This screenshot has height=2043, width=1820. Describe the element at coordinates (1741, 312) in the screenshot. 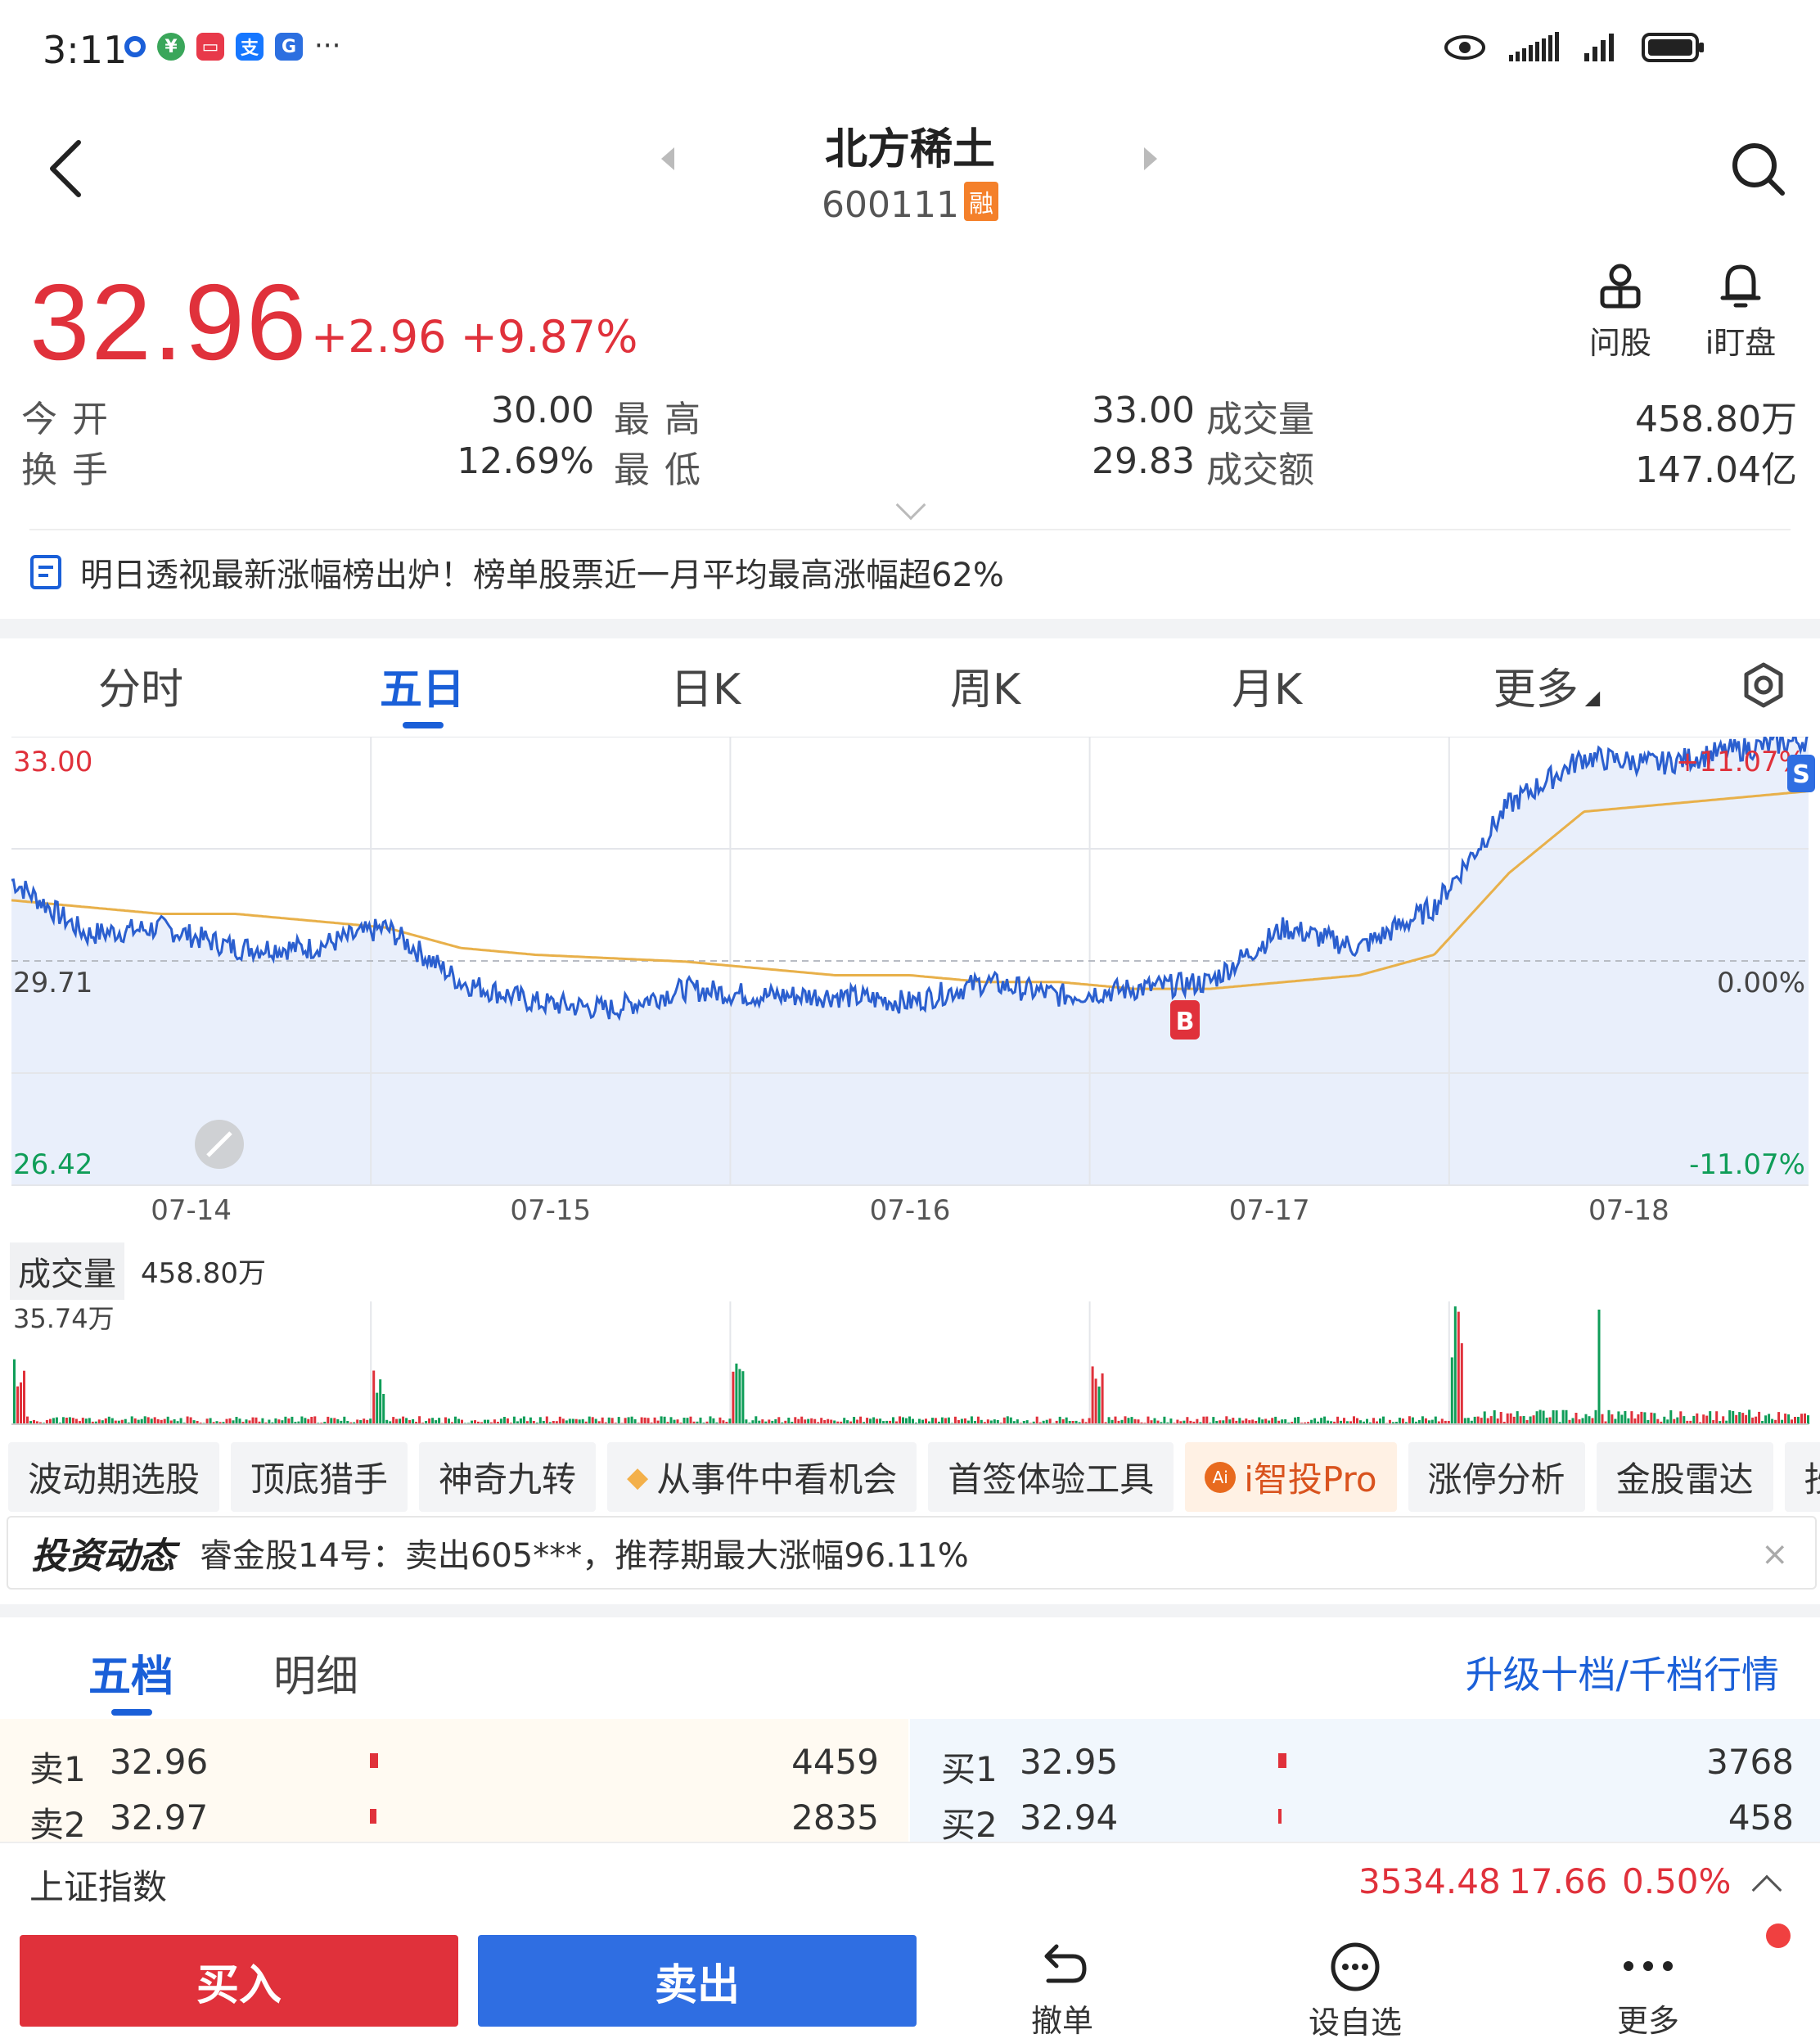

I see `watch-market-button: i盯盘` at that location.